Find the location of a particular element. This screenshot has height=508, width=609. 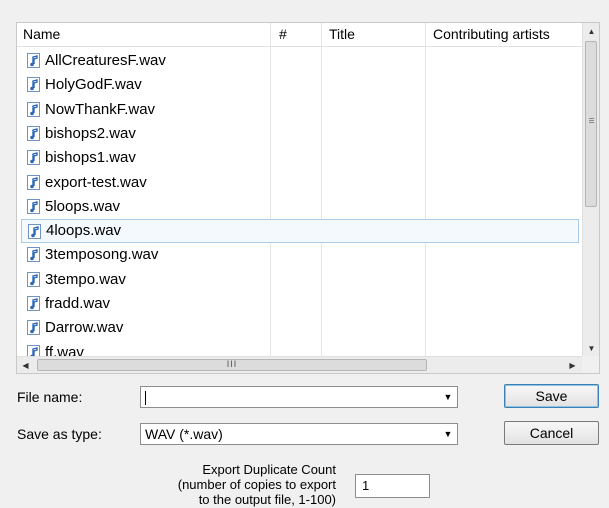

vertical-scroll-thumb is located at coordinates (591, 124).